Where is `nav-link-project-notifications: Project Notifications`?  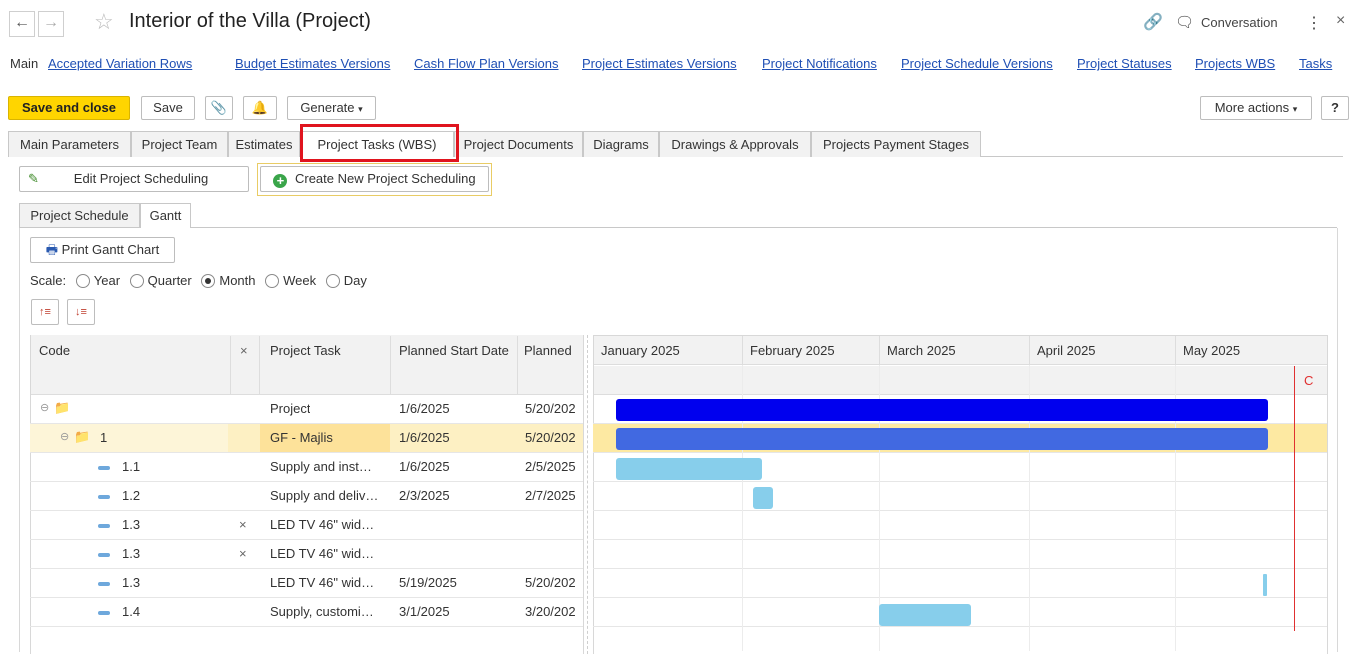
nav-link-project-notifications: Project Notifications is located at coordinates (819, 63).